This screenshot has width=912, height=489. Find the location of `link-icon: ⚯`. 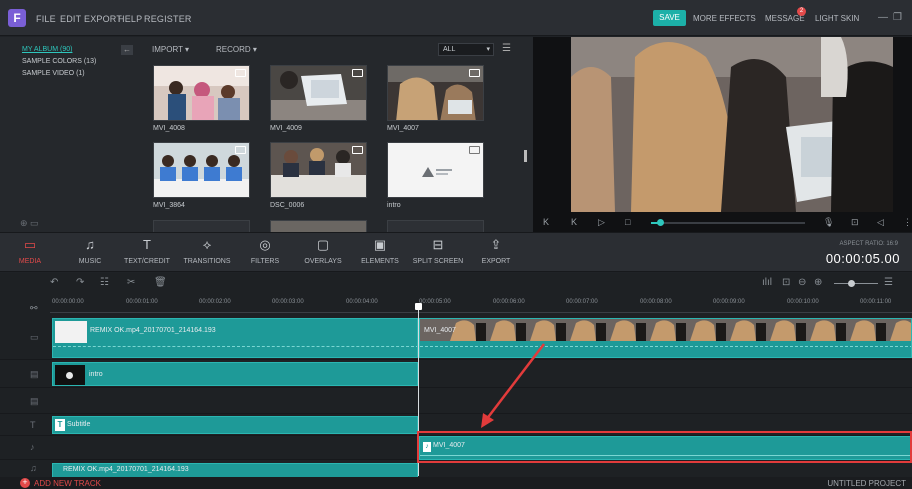

link-icon: ⚯ is located at coordinates (34, 308).